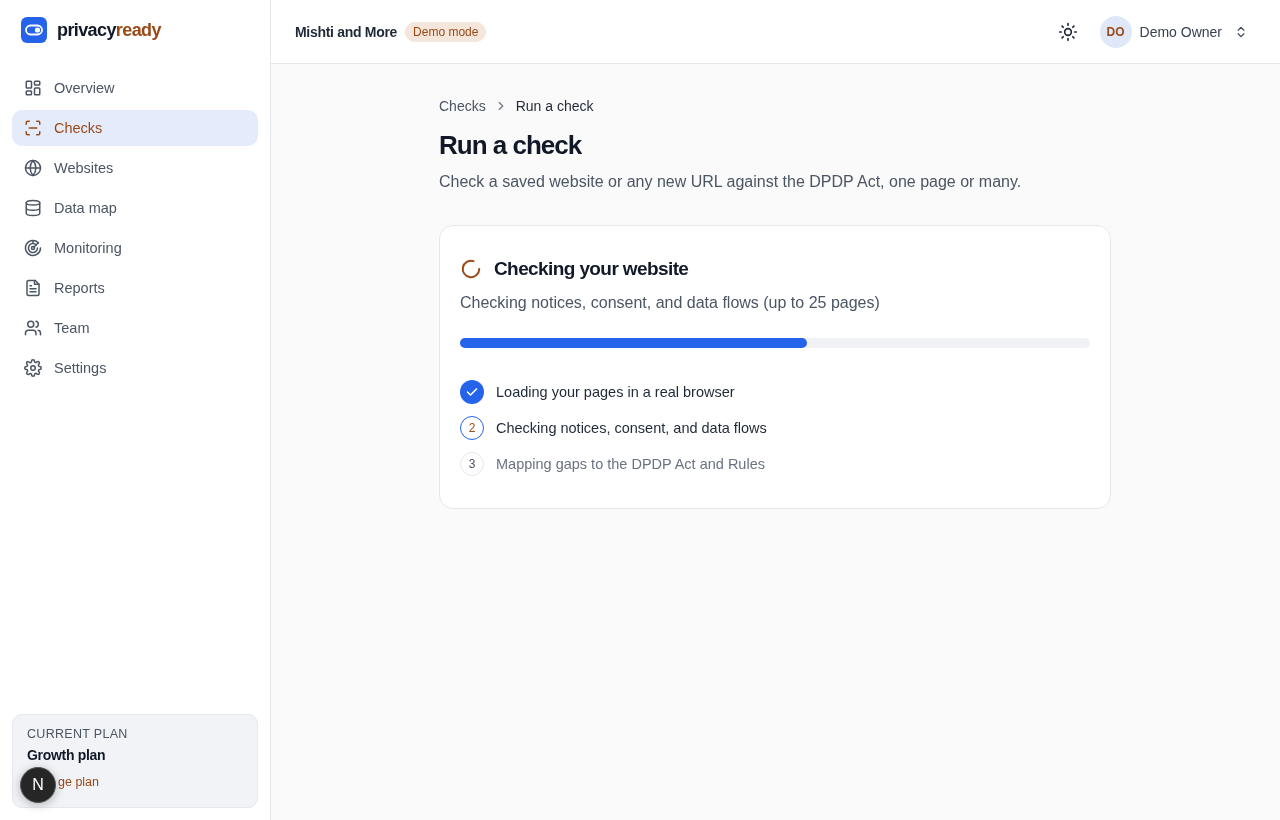  Describe the element at coordinates (462, 106) in the screenshot. I see `breadcrumb-item: Checks` at that location.